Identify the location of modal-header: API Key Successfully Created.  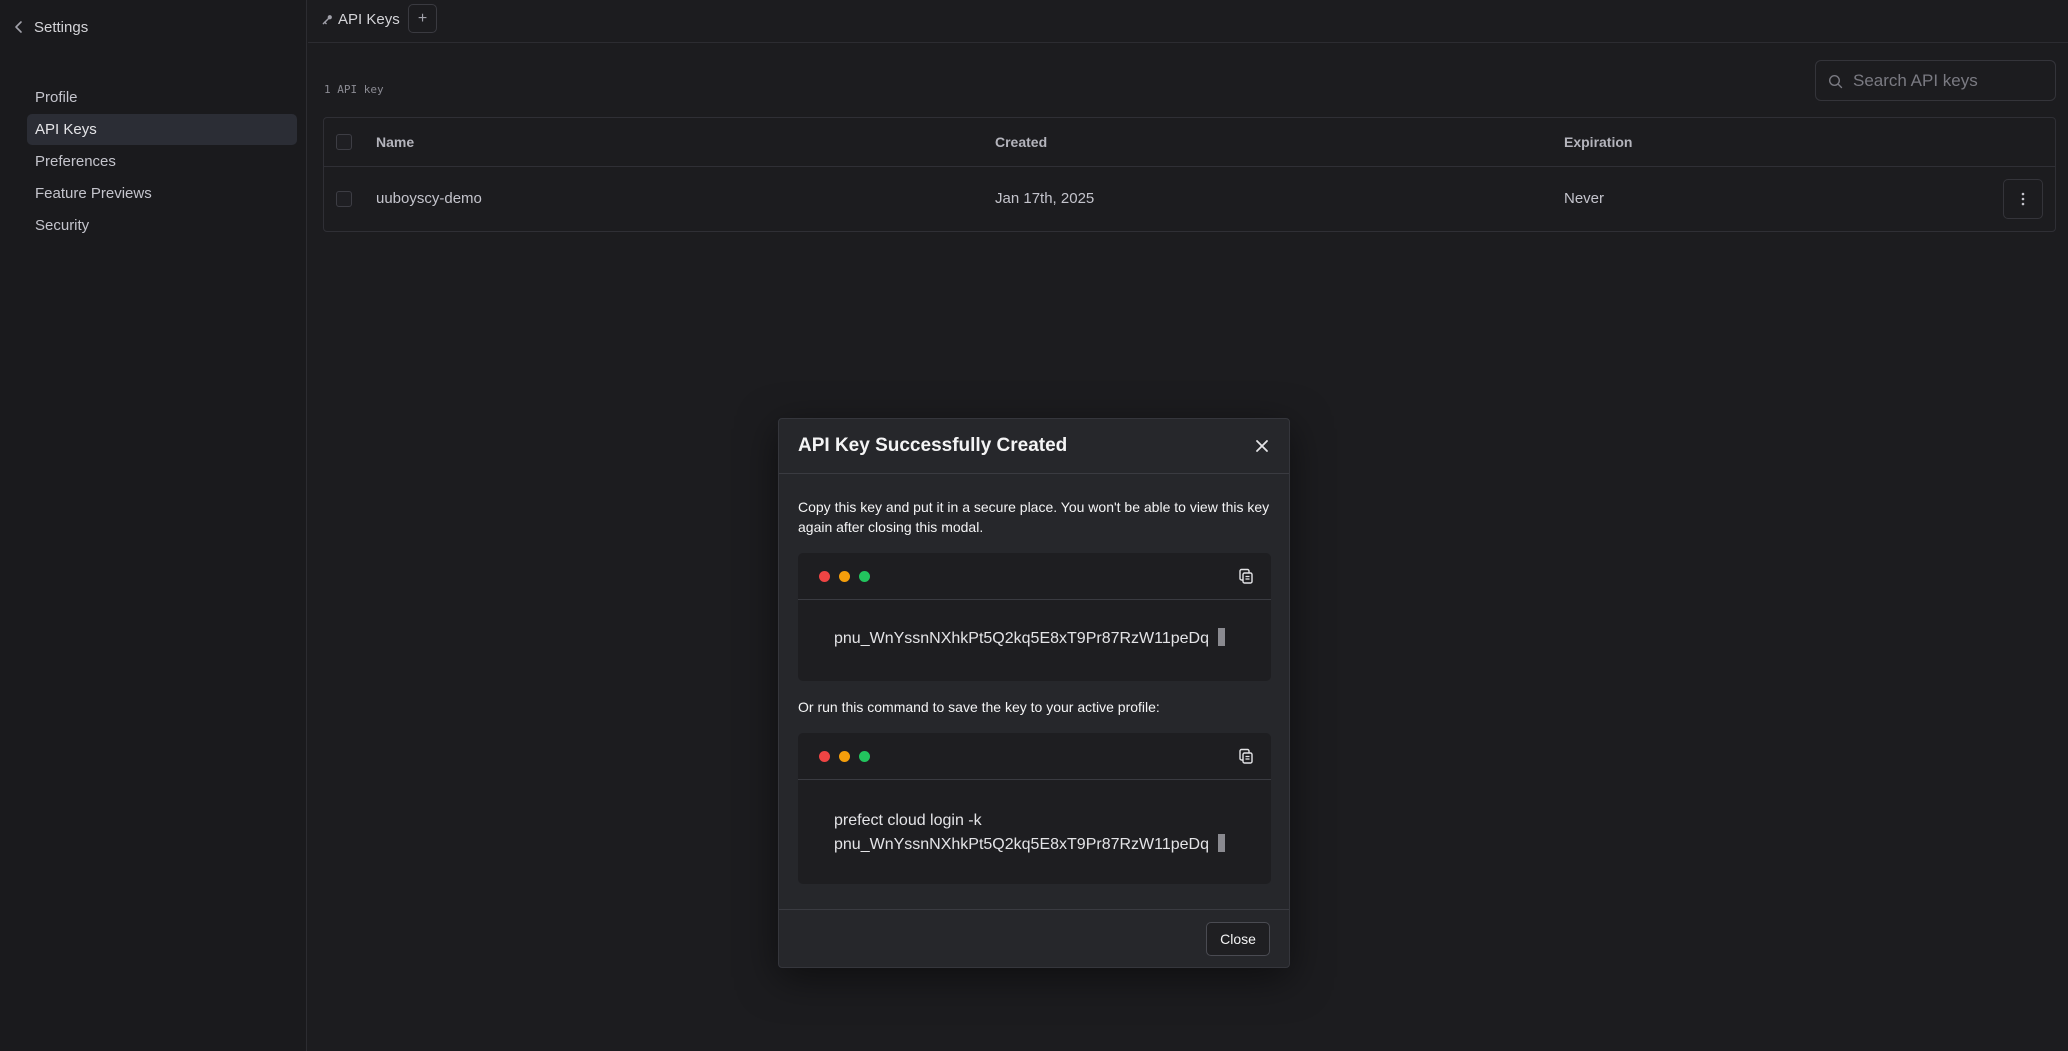
(1034, 446).